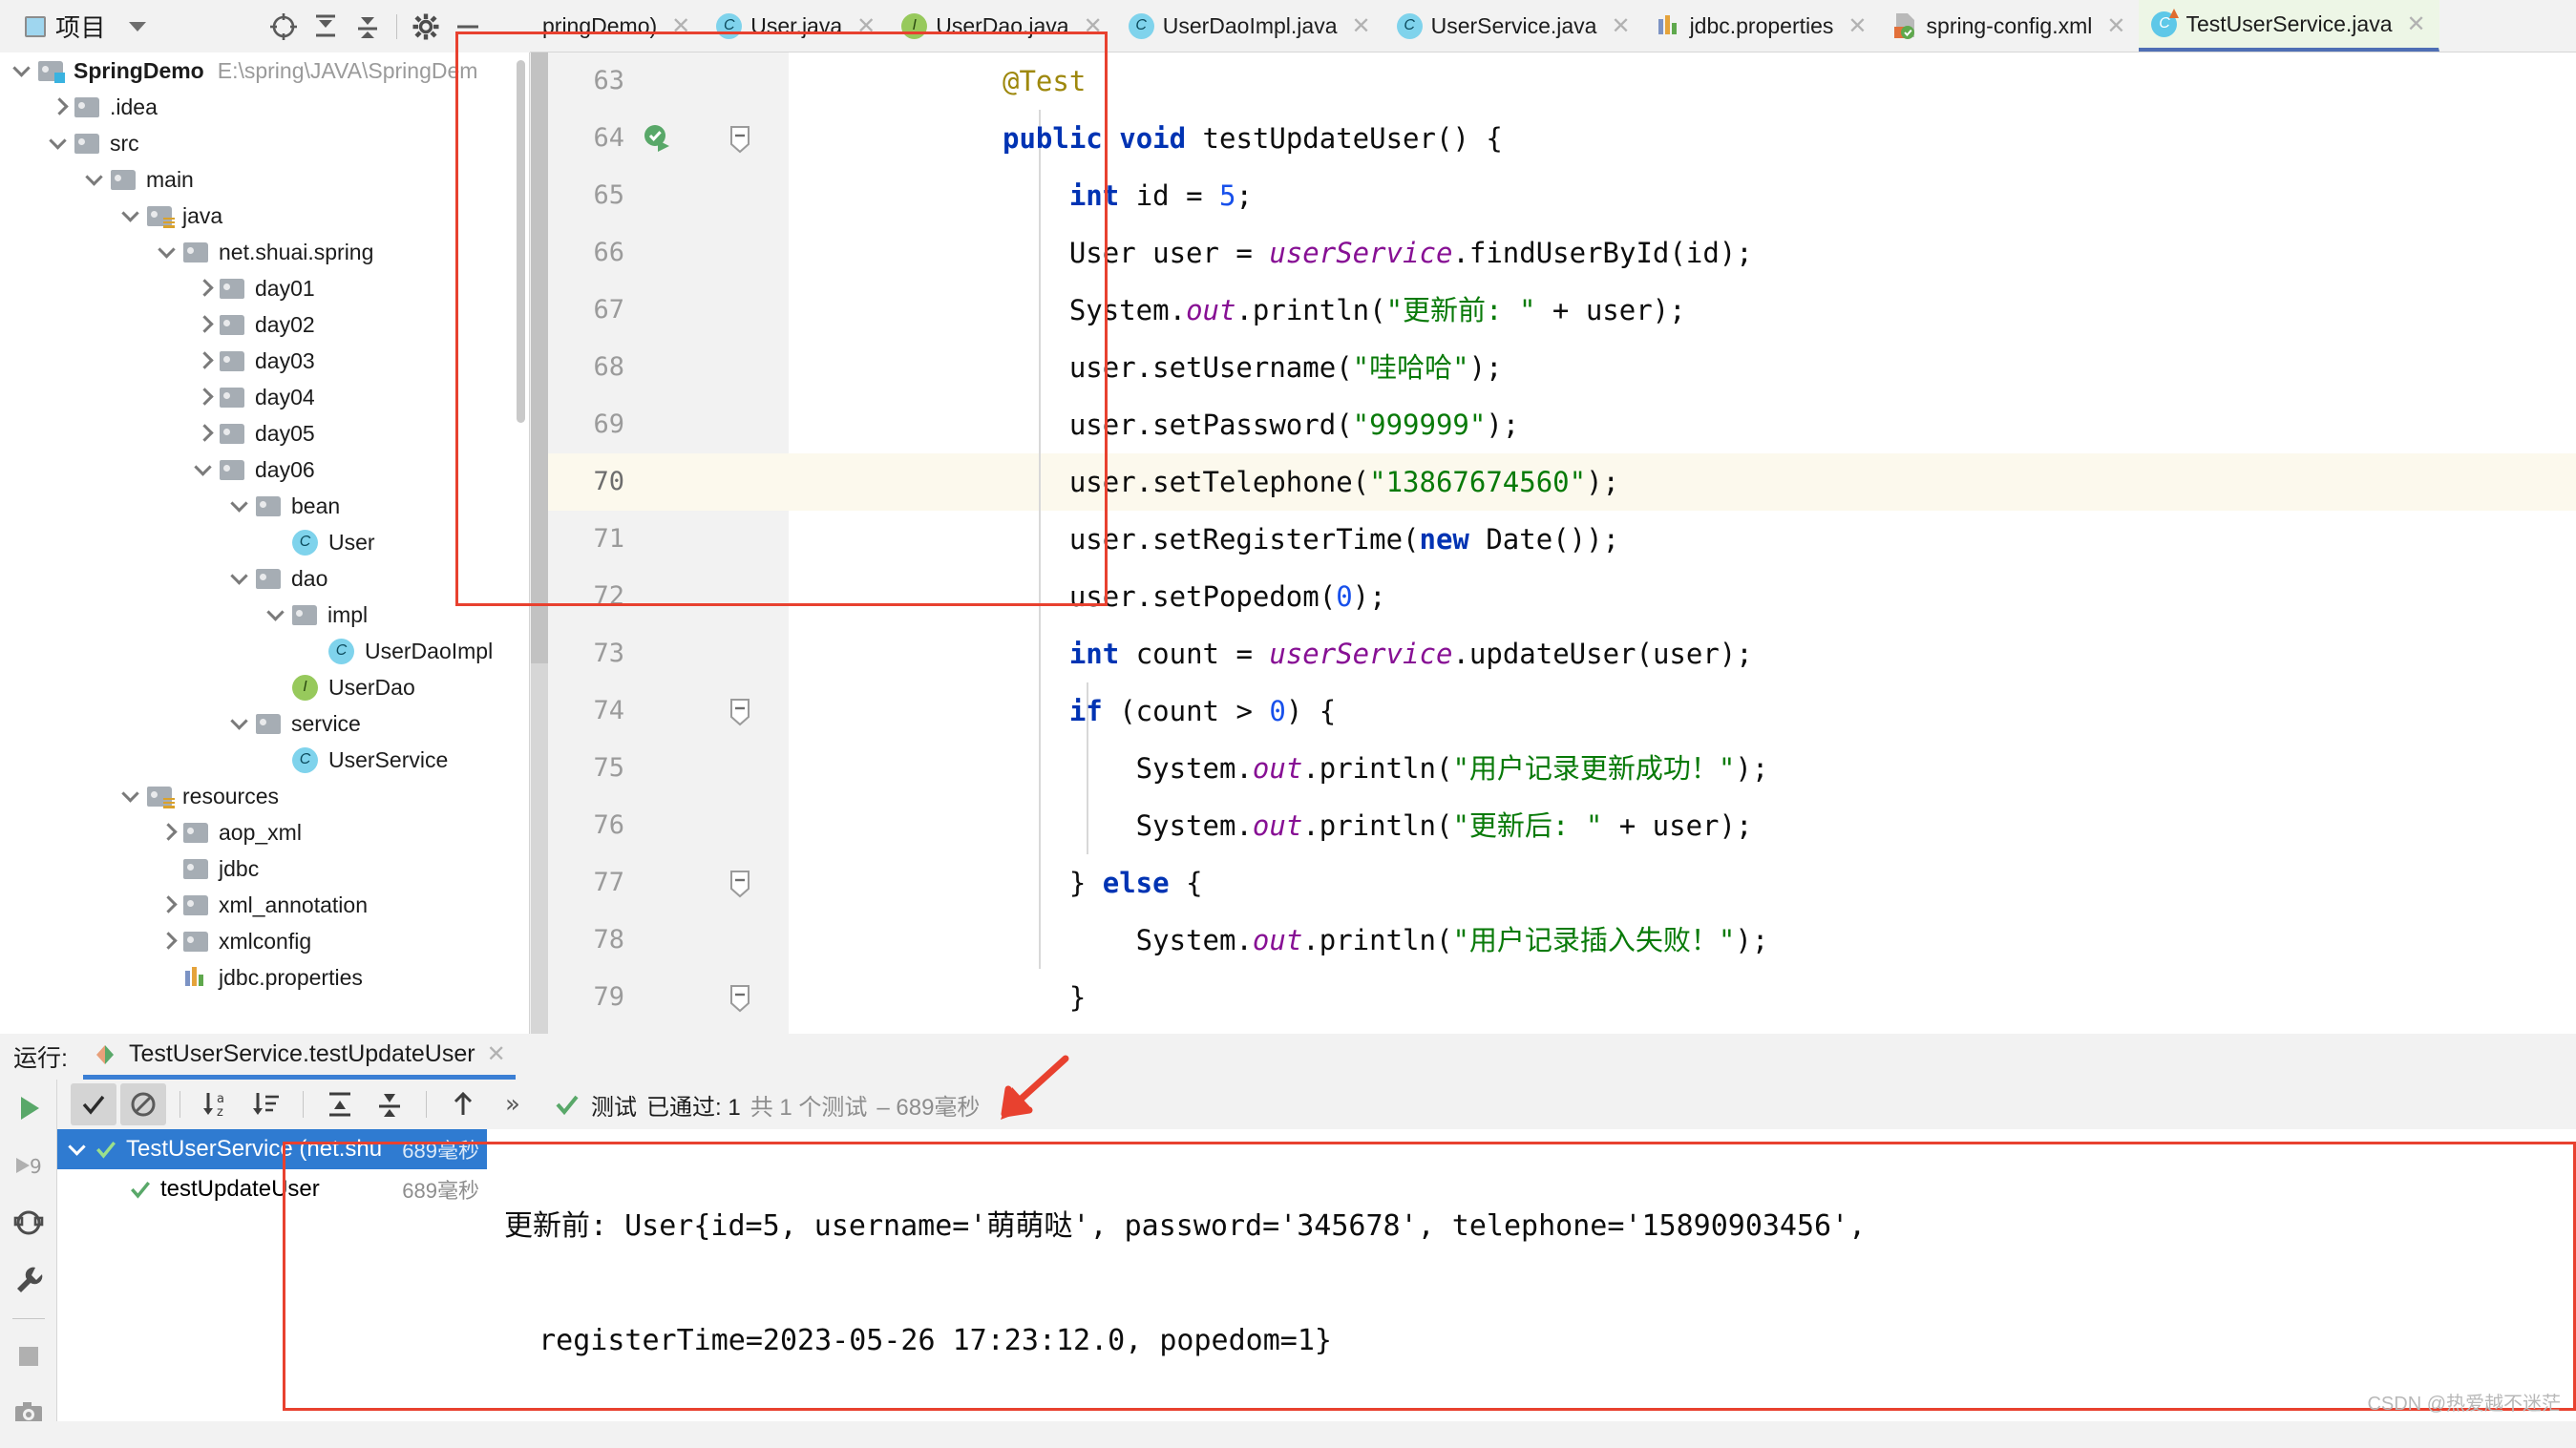 The image size is (2576, 1448). I want to click on tree-item-package: net.shuai.spring, so click(264, 252).